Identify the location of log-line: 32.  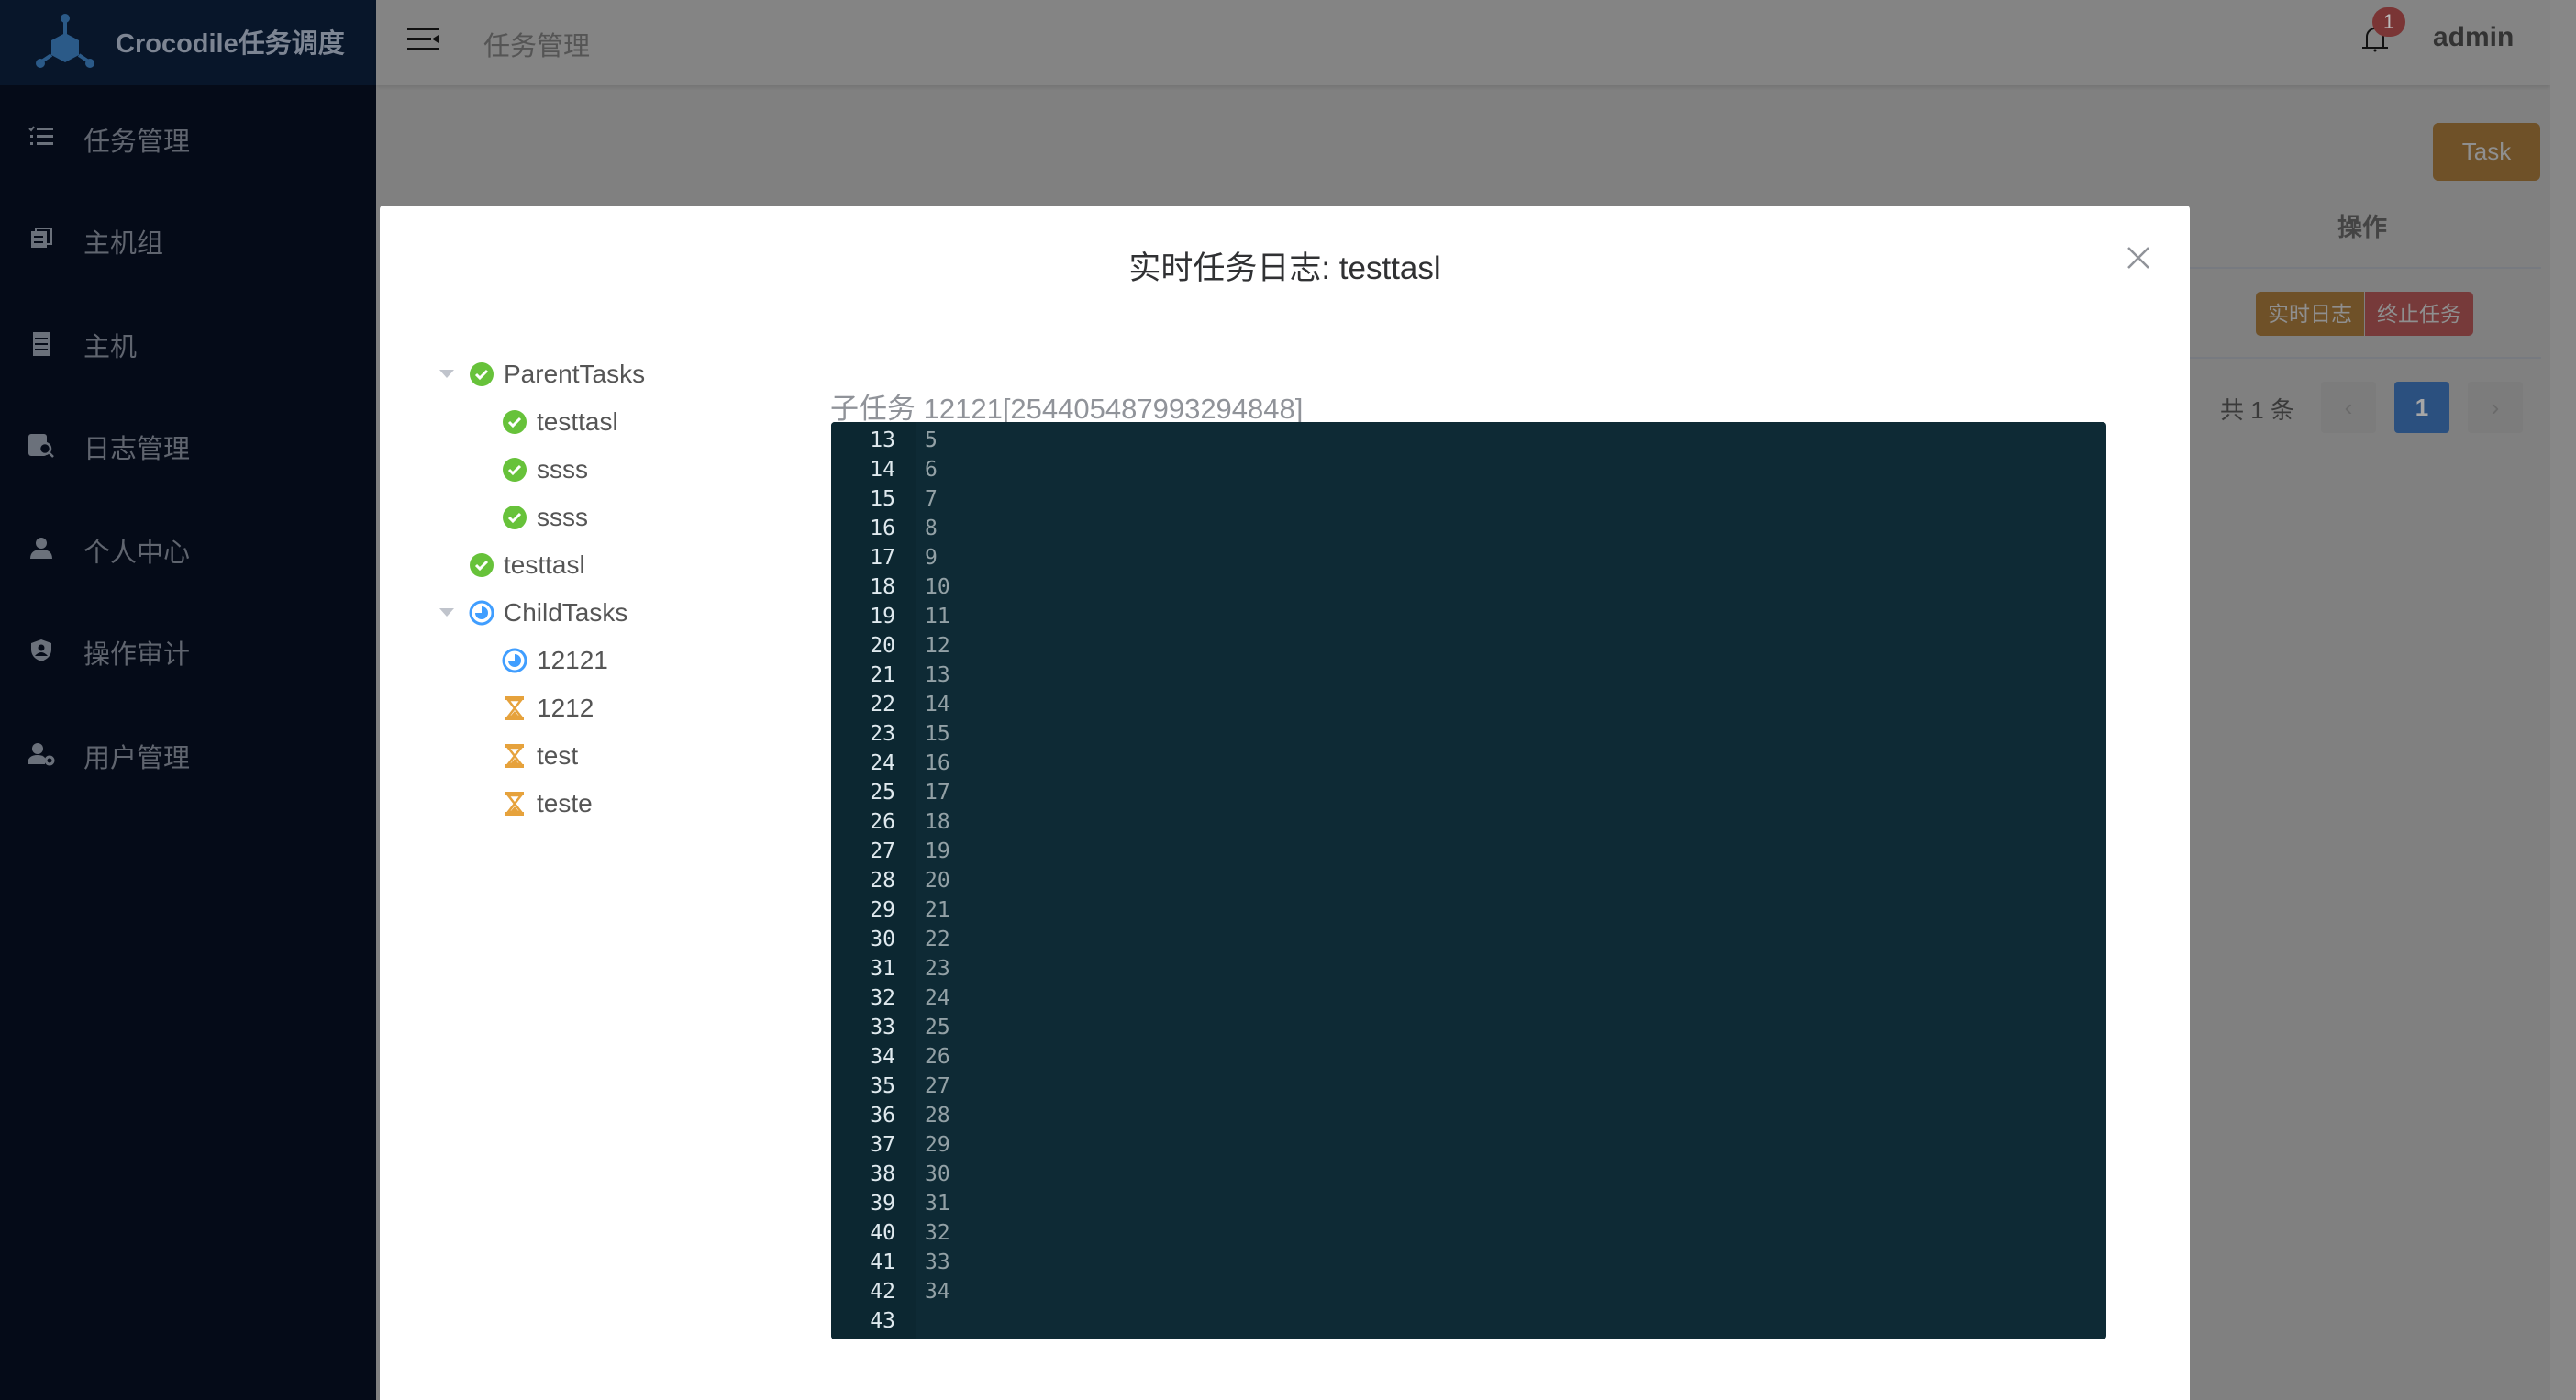
(937, 1233).